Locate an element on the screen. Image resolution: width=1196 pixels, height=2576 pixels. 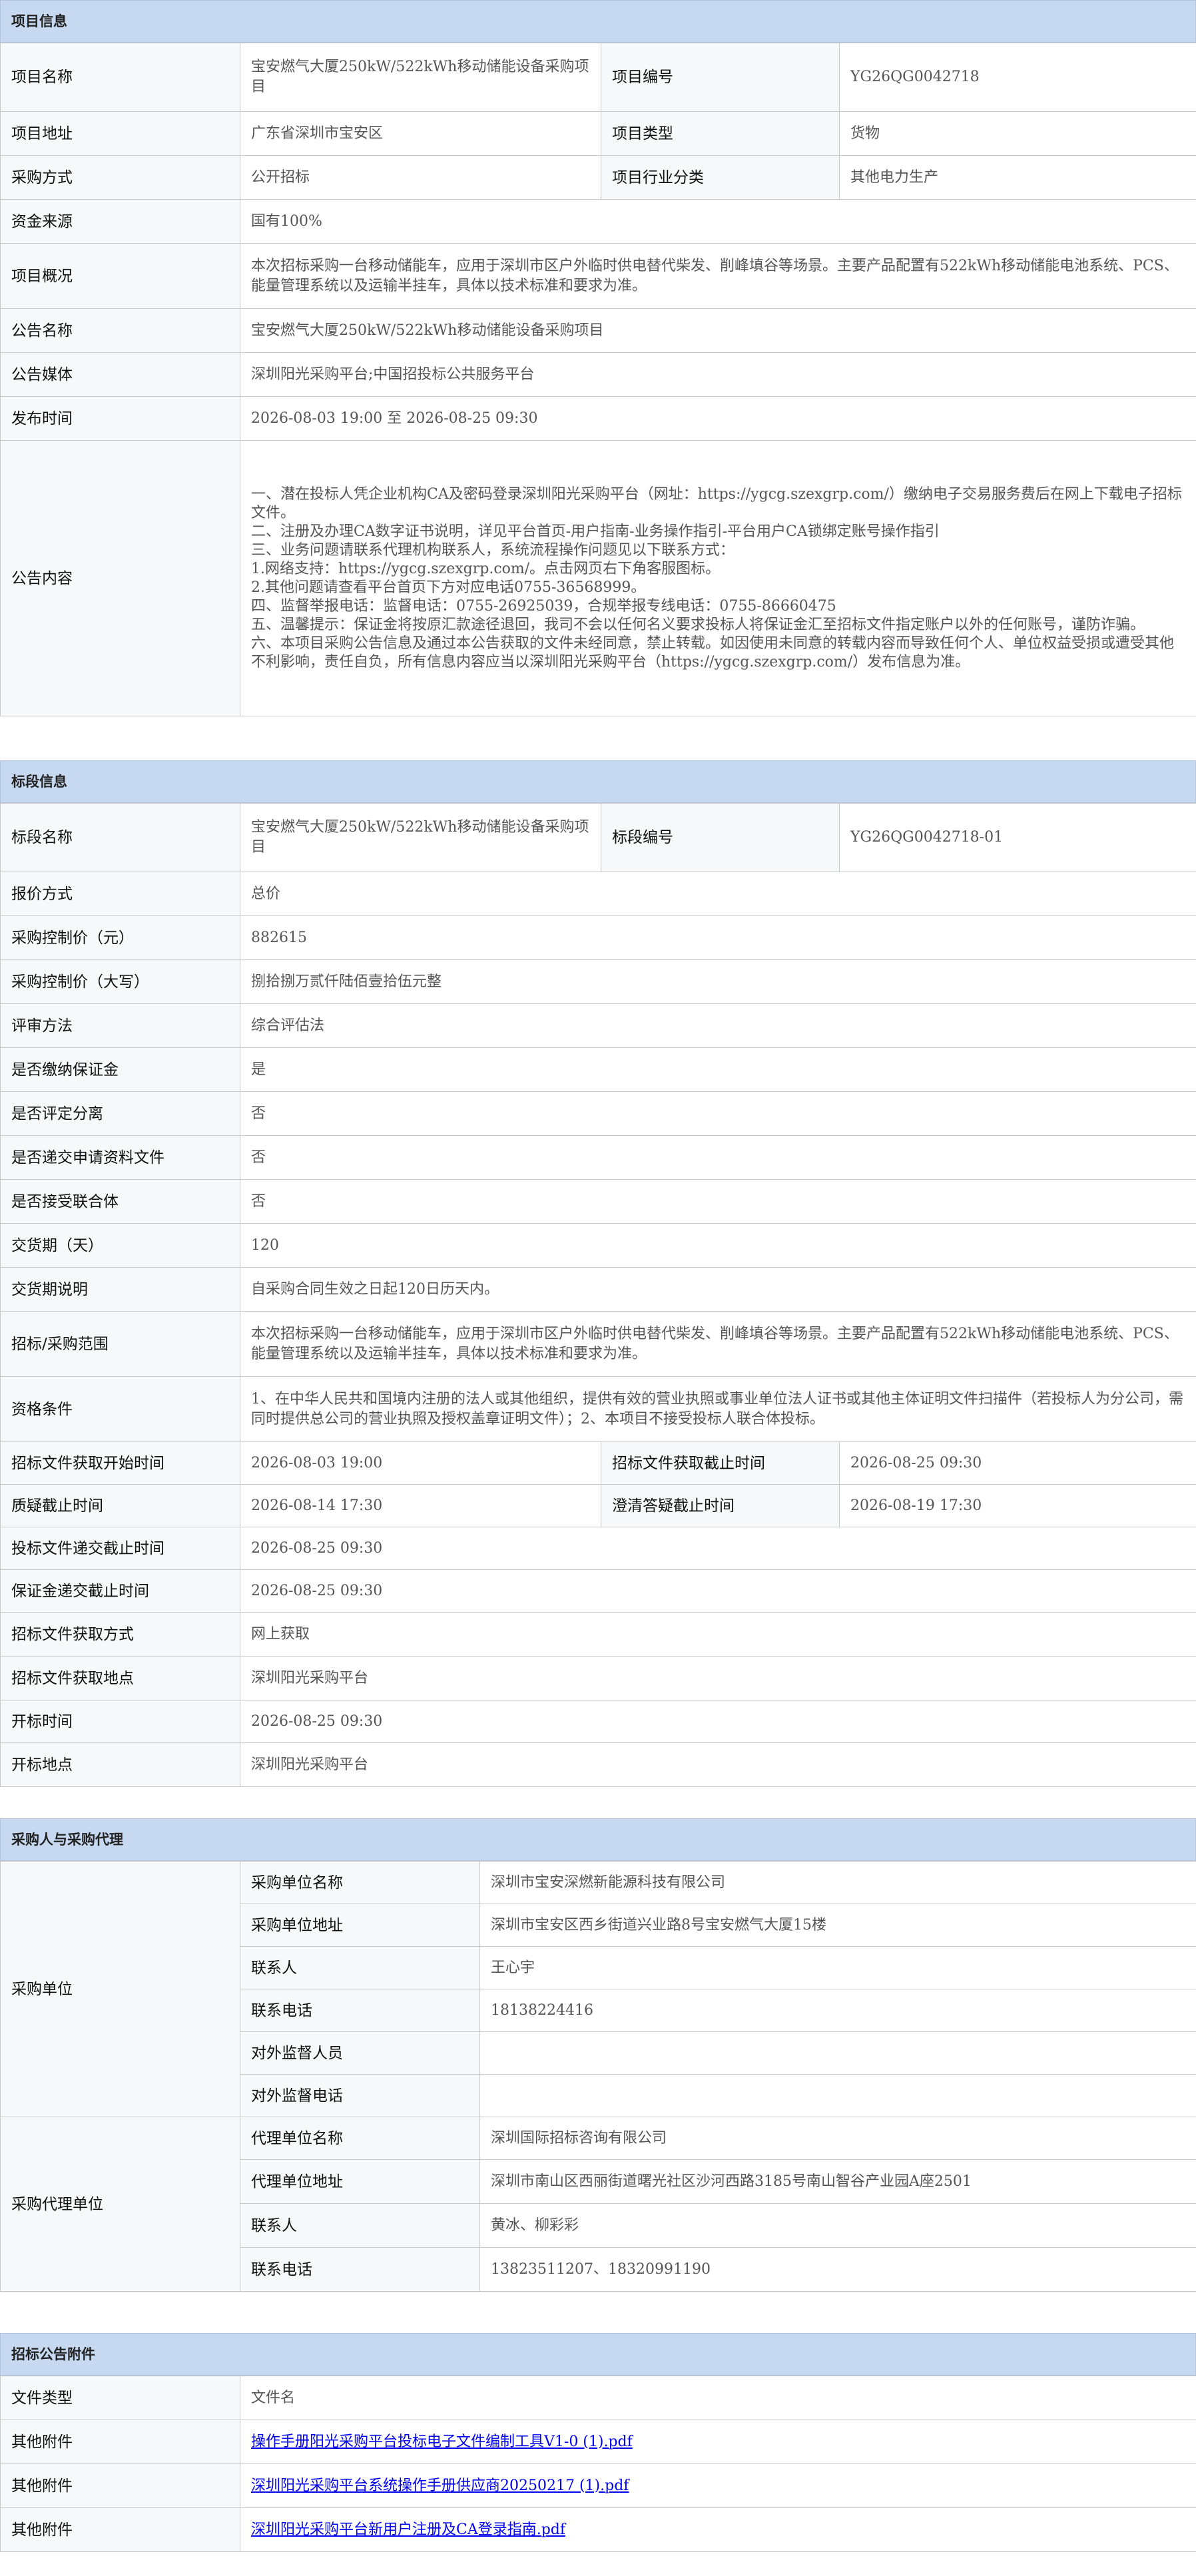
buyer-phone-value: 18138224416 is located at coordinates (838, 2011).